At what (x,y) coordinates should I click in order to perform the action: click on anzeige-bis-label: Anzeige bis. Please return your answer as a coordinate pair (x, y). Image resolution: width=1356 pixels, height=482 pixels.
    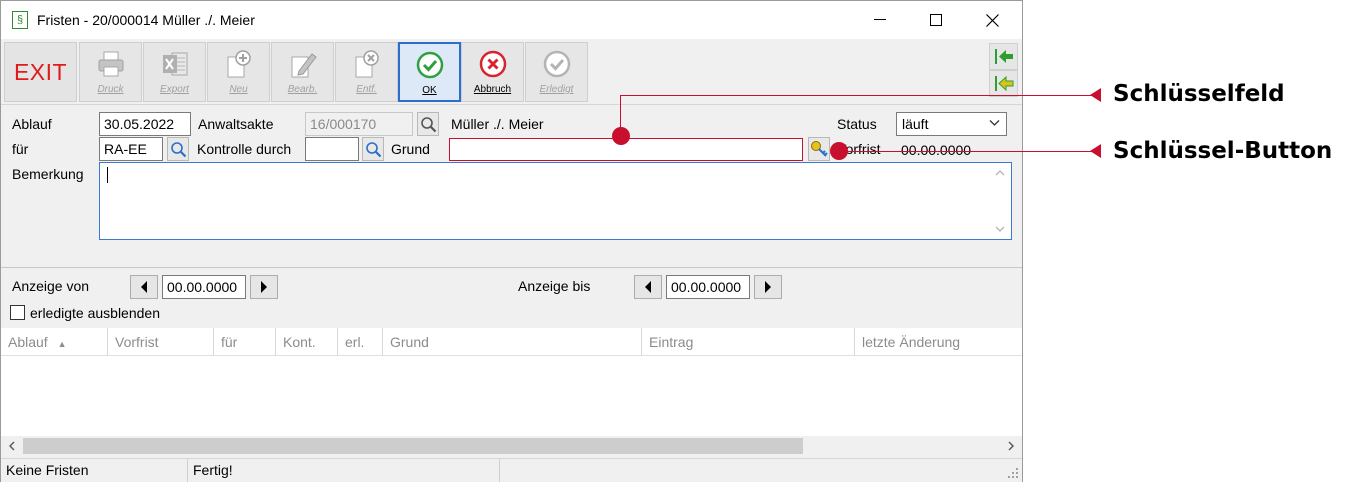
    Looking at the image, I should click on (554, 286).